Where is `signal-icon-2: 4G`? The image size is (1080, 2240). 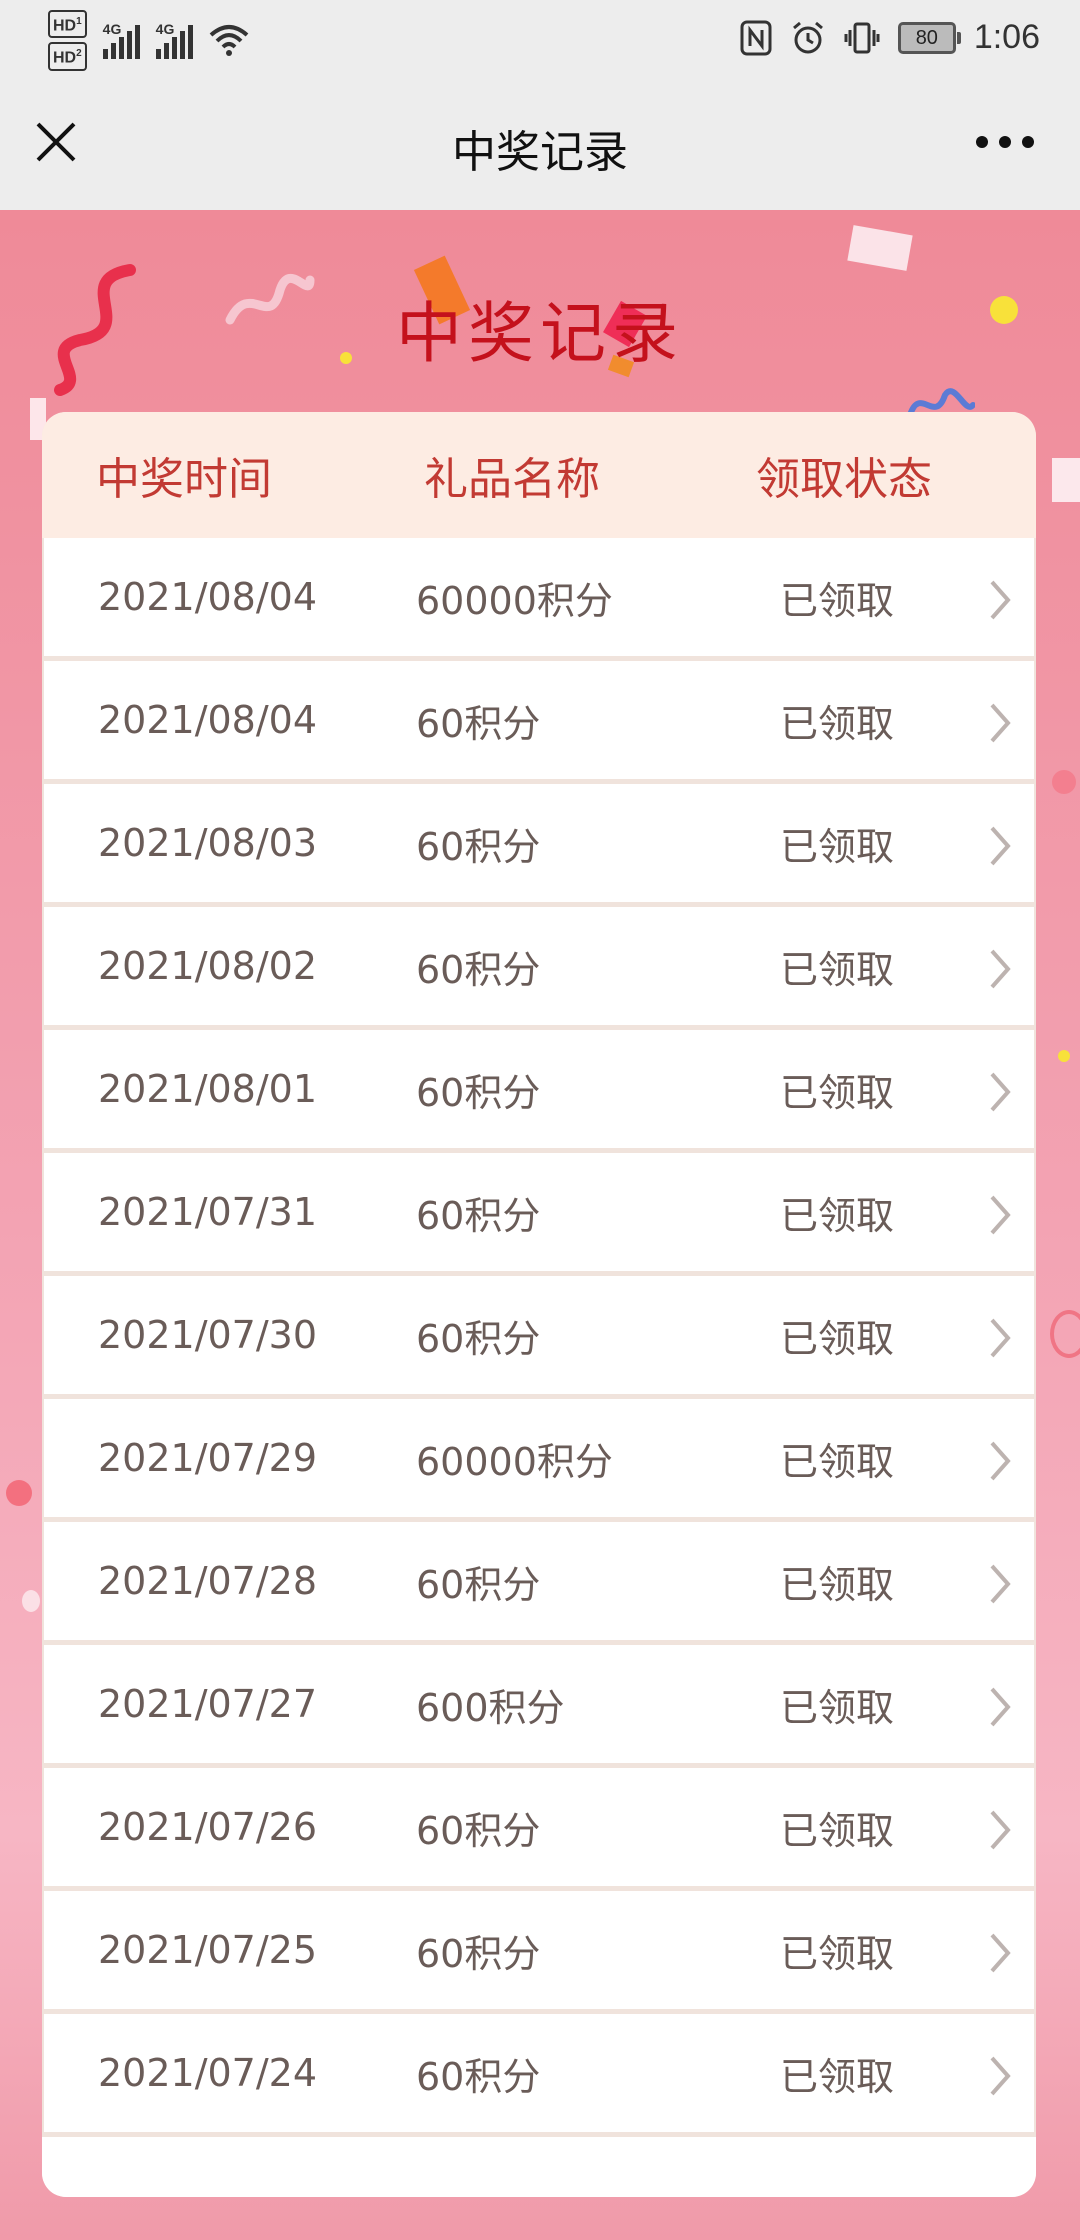 signal-icon-2: 4G is located at coordinates (174, 40).